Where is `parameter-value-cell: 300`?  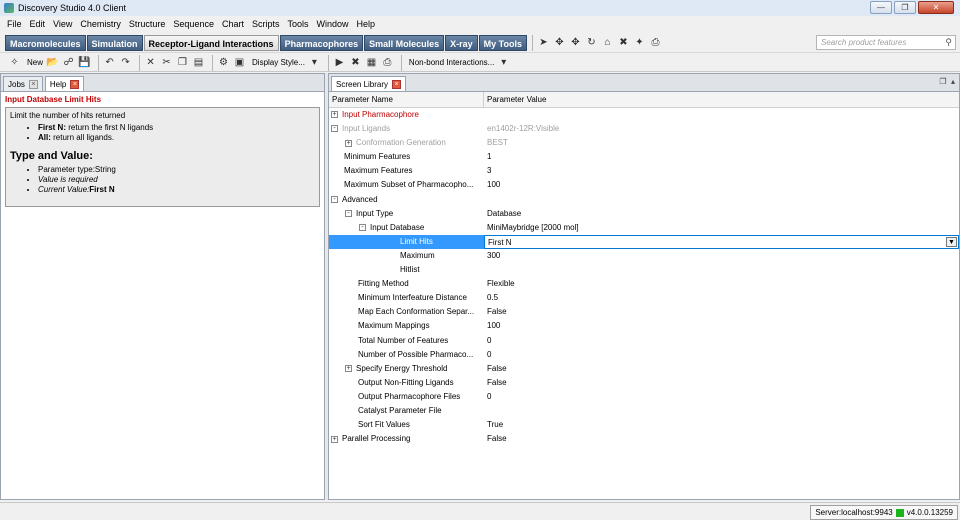 parameter-value-cell: 300 is located at coordinates (721, 256).